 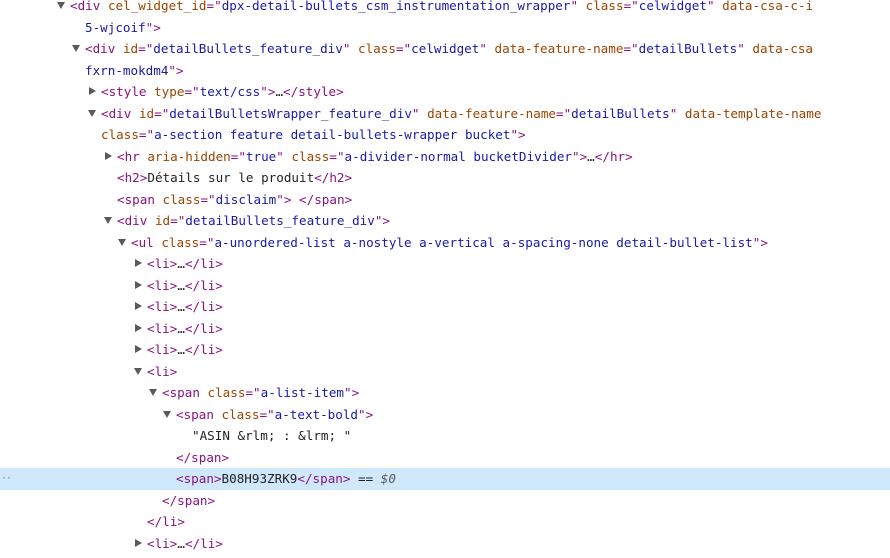 I want to click on dom-node-markup: fxrn-mokdm4">, so click(x=134, y=71).